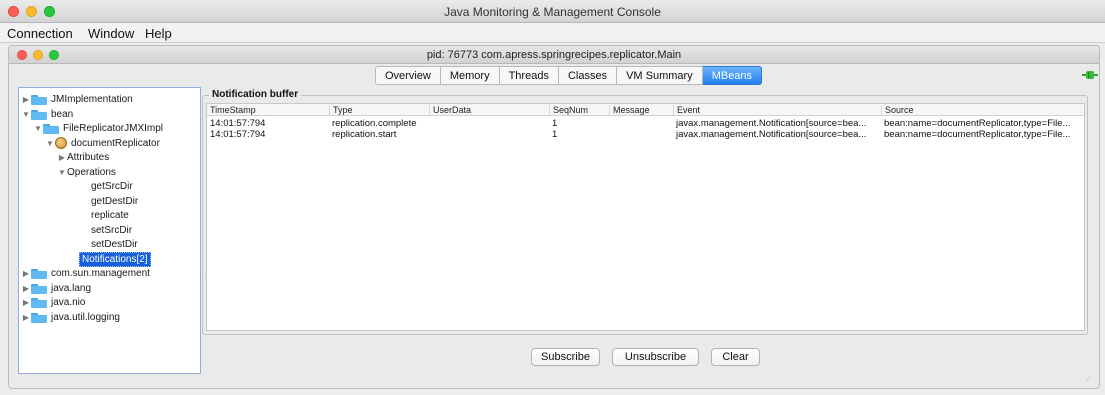  What do you see at coordinates (268, 110) in the screenshot?
I see `column-header: TimeStamp` at bounding box center [268, 110].